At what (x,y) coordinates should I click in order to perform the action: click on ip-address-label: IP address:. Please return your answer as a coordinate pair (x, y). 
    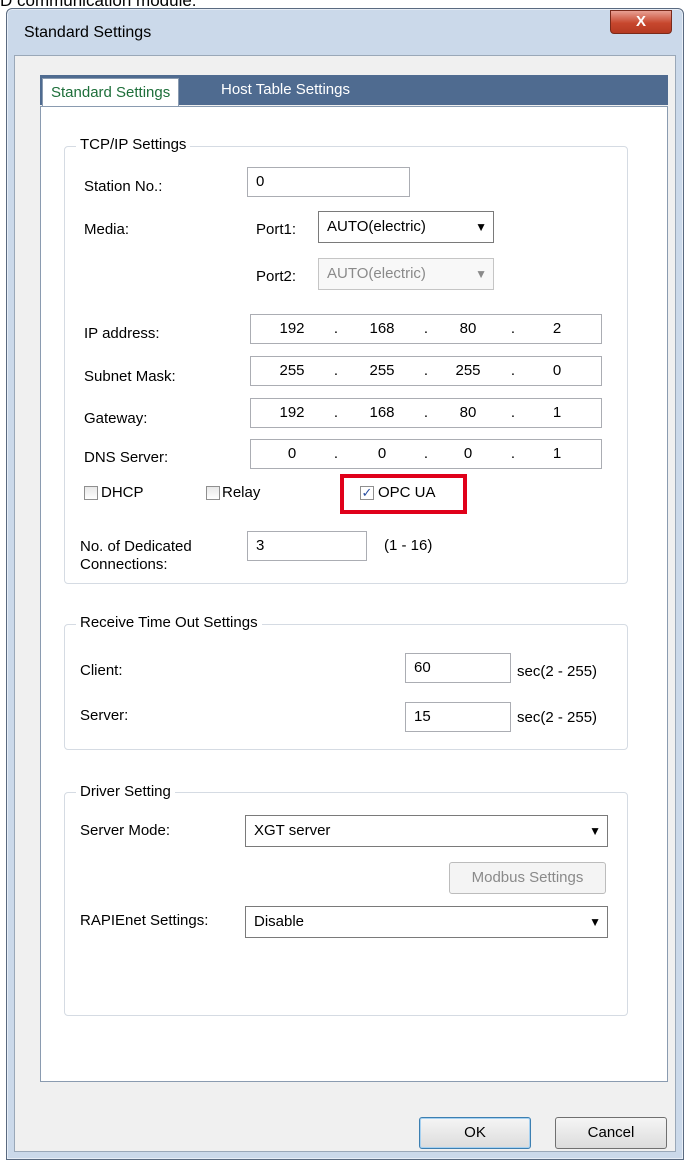
    Looking at the image, I should click on (122, 333).